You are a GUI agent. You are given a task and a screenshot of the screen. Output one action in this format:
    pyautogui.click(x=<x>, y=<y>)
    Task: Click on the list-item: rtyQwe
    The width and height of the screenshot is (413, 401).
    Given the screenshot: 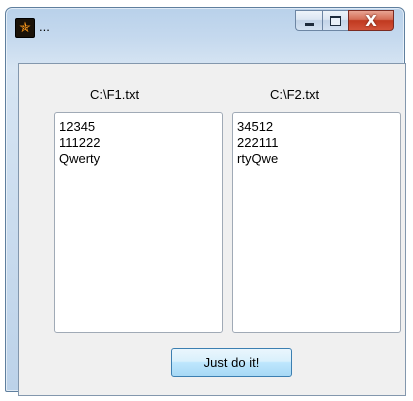 What is the action you would take?
    pyautogui.click(x=318, y=159)
    